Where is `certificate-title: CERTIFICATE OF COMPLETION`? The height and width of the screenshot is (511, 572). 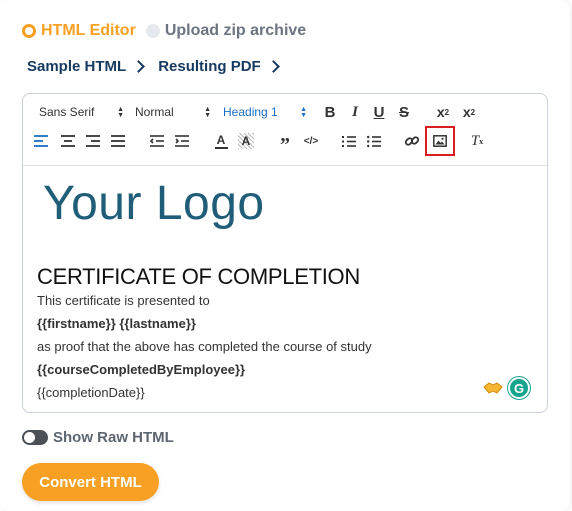
certificate-title: CERTIFICATE OF COMPLETION is located at coordinates (198, 276).